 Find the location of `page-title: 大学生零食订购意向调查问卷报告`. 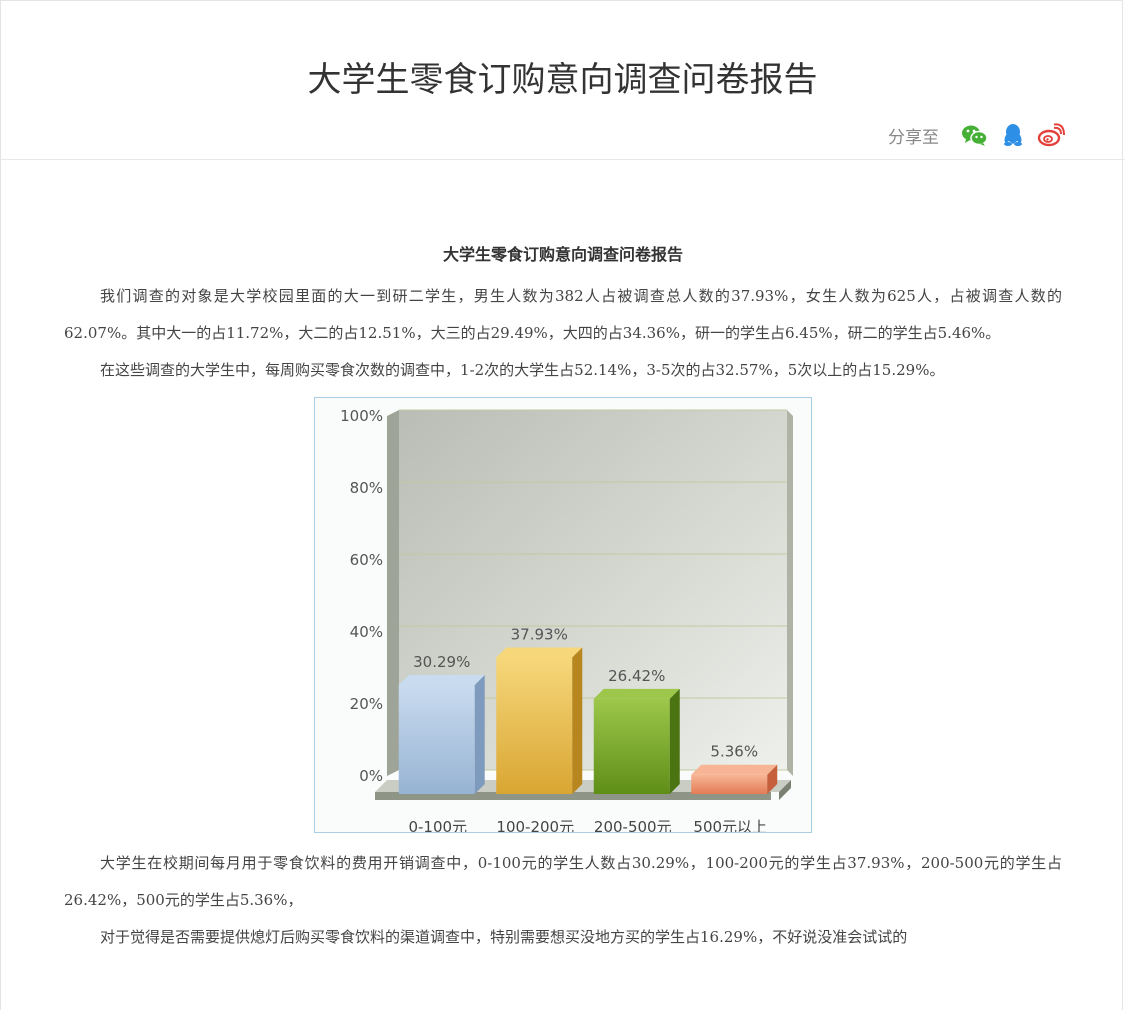

page-title: 大学生零食订购意向调查问卷报告 is located at coordinates (562, 80).